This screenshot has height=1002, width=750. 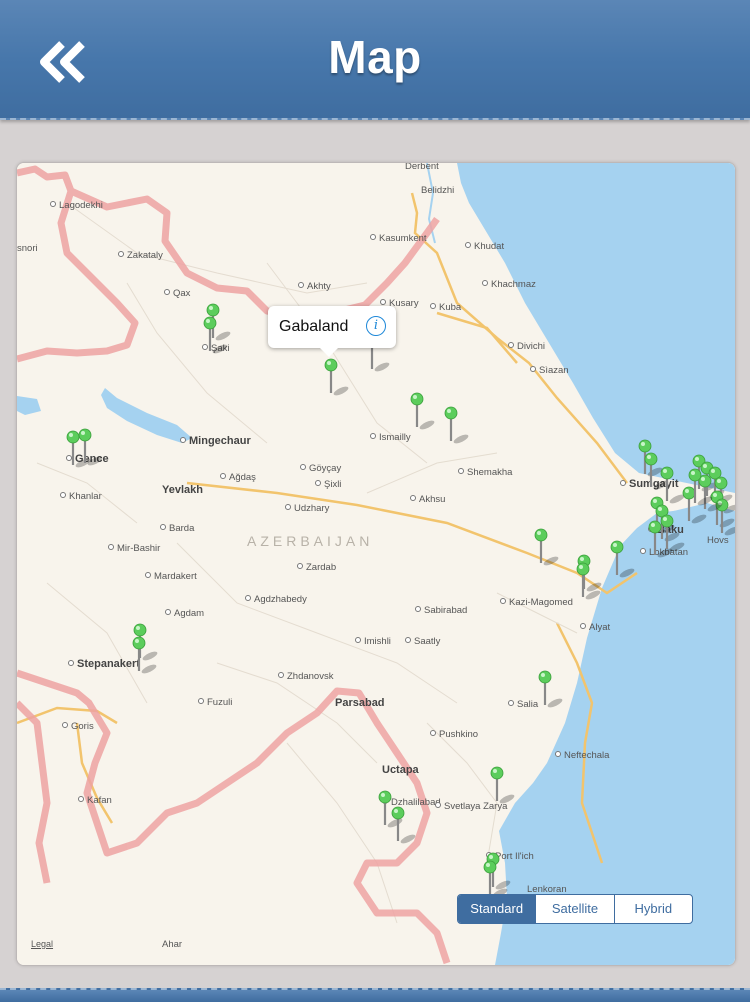 What do you see at coordinates (319, 286) in the screenshot?
I see `city-label: Akhty` at bounding box center [319, 286].